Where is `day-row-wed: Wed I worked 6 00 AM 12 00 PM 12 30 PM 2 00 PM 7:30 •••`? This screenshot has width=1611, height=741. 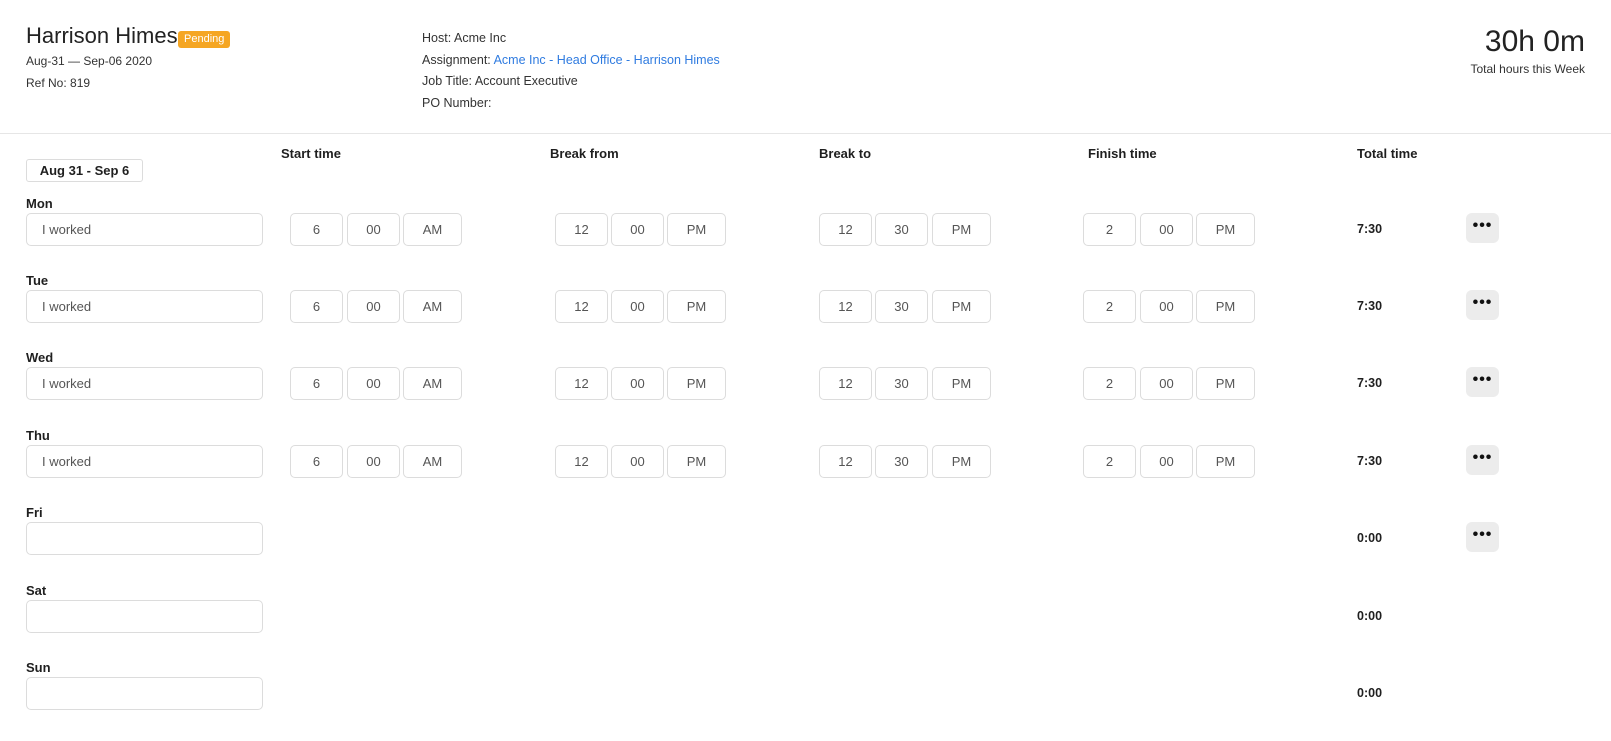
day-row-wed: Wed I worked 6 00 AM 12 00 PM 12 30 PM 2 00 PM 7:30 ••• is located at coordinates (805, 388).